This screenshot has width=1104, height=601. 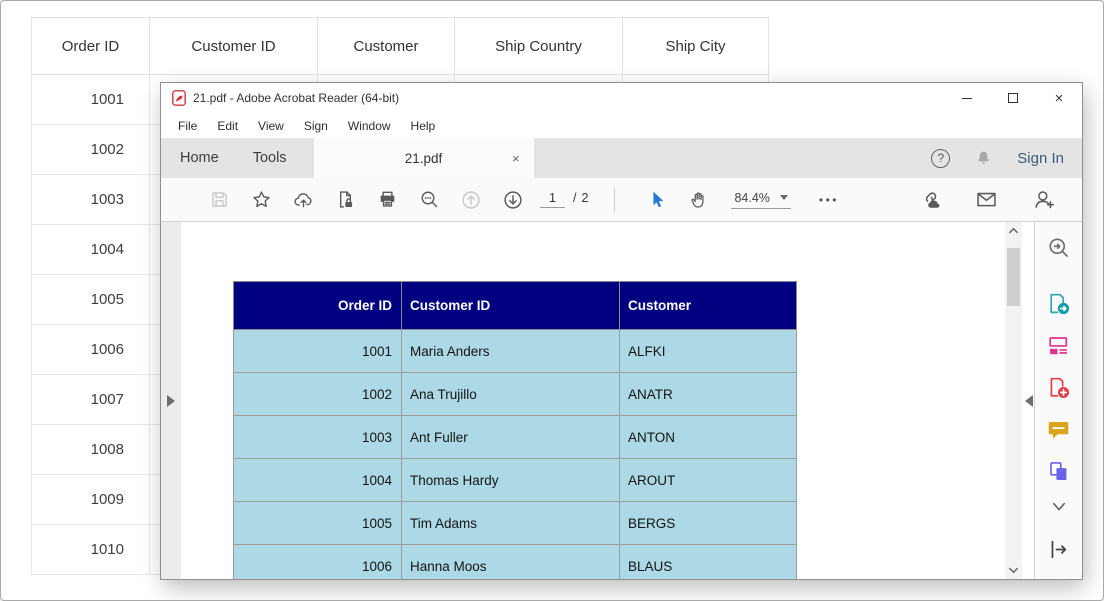 I want to click on grid-column-header: Customer, so click(x=386, y=46).